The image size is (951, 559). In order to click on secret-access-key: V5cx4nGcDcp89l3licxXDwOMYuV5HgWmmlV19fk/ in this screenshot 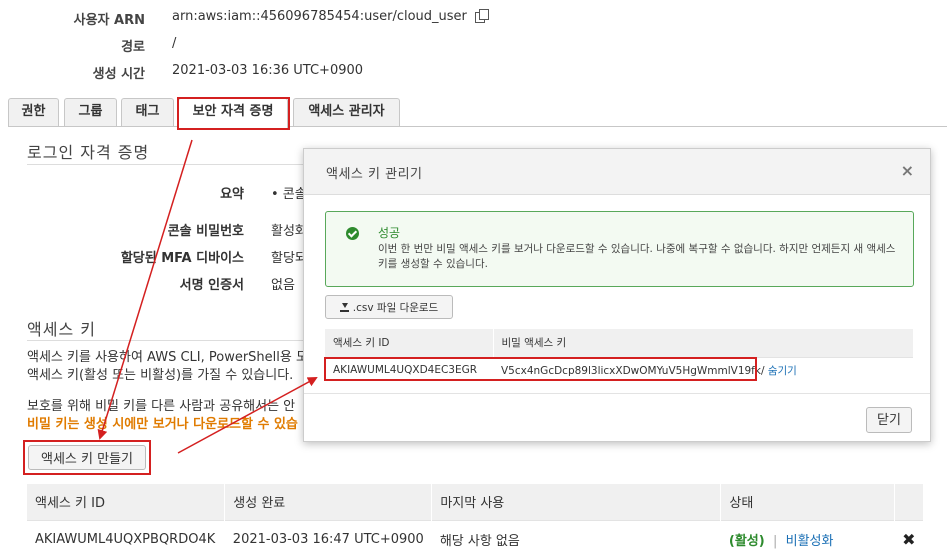, I will do `click(633, 371)`.